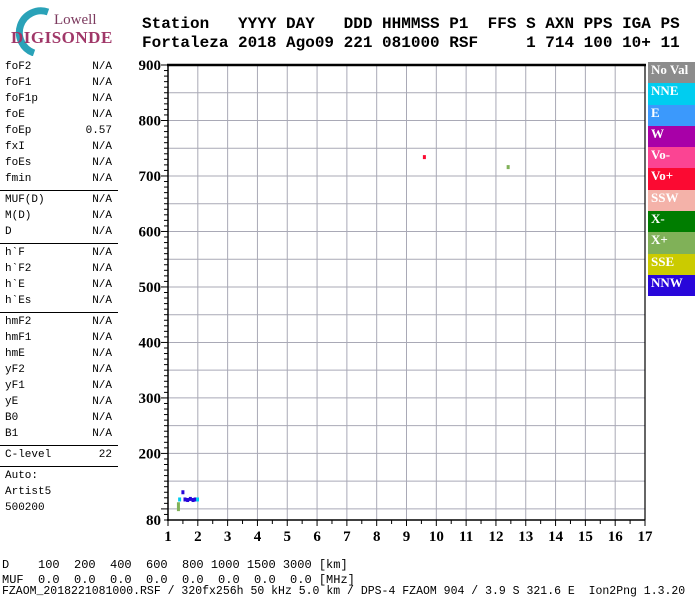  I want to click on legend-item-vo+: Vo+, so click(671, 179).